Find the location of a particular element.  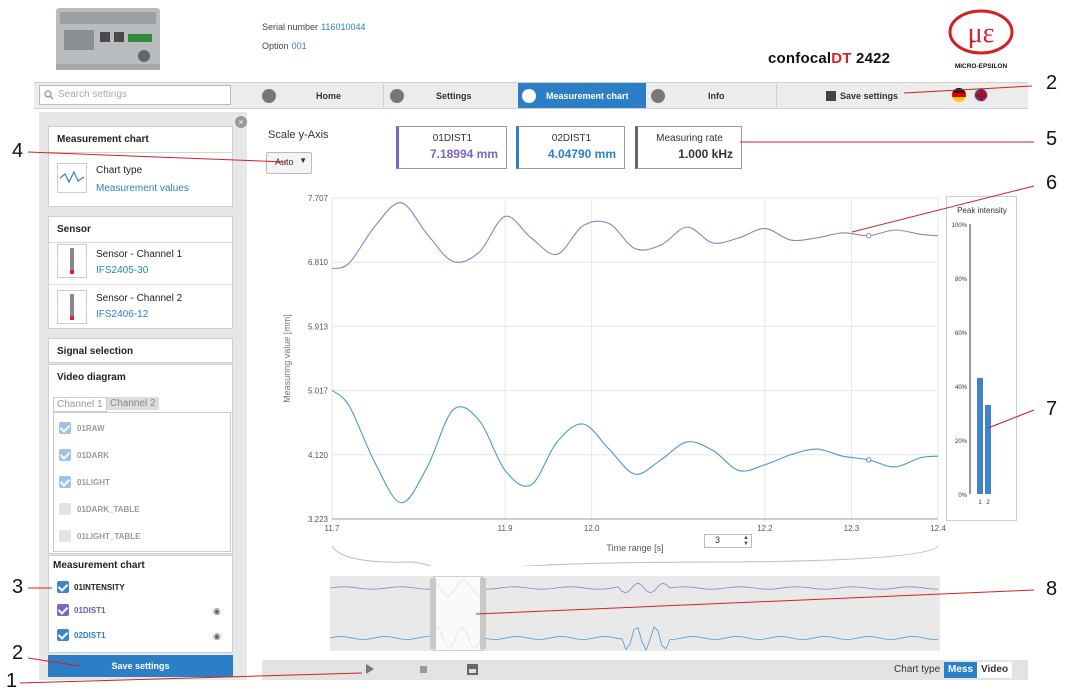

serial-number: Serial number 116010044 is located at coordinates (313, 27).